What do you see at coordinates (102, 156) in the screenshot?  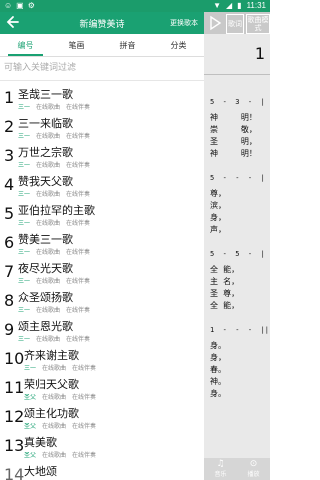 I see `list-item: 3 万世之宗歌 三一 在线歌曲 在线伴奏` at bounding box center [102, 156].